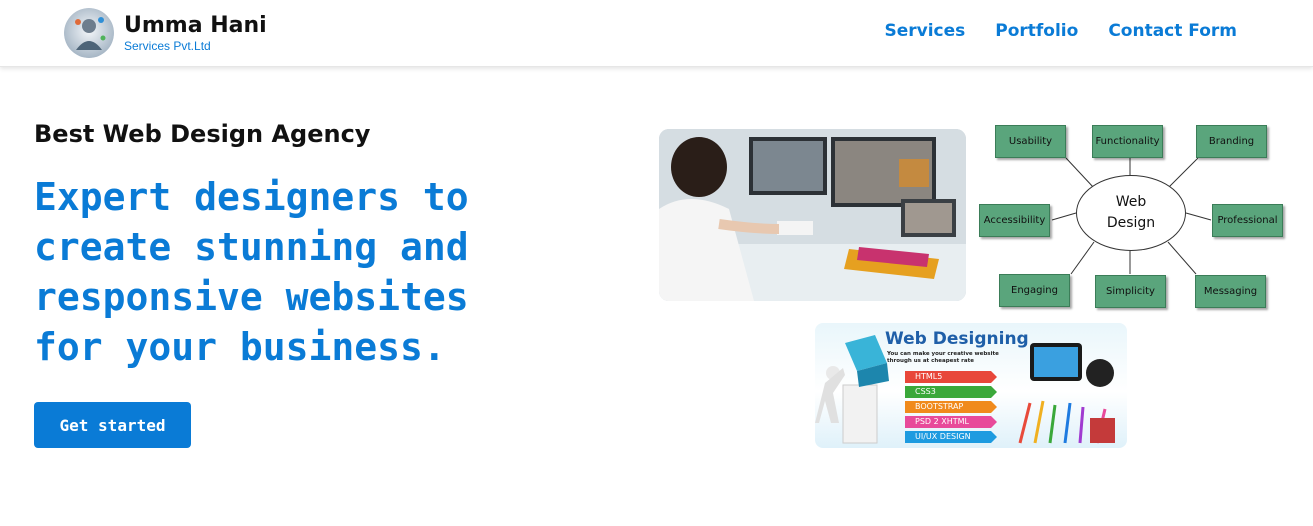 The height and width of the screenshot is (526, 1313). I want to click on brand-subtitle: Services Pvt.Ltd, so click(167, 46).